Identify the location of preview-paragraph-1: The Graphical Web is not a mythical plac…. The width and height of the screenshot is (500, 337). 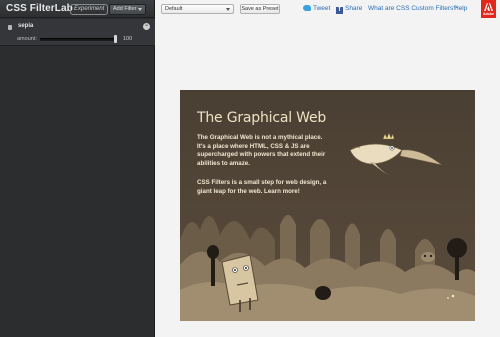
(261, 150).